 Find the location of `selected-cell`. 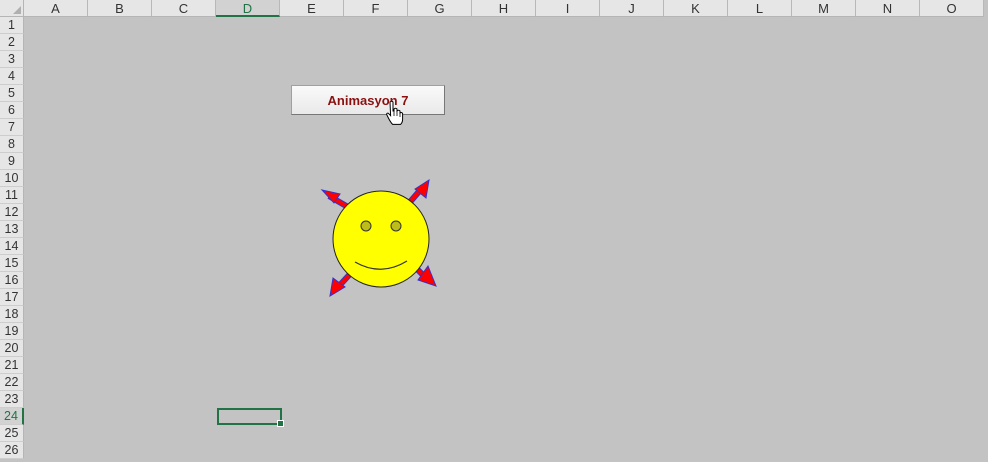

selected-cell is located at coordinates (250, 417).